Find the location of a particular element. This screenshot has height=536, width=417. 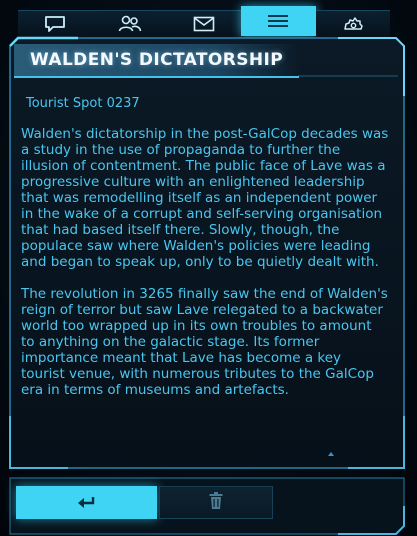

tab-messages is located at coordinates (55, 23).